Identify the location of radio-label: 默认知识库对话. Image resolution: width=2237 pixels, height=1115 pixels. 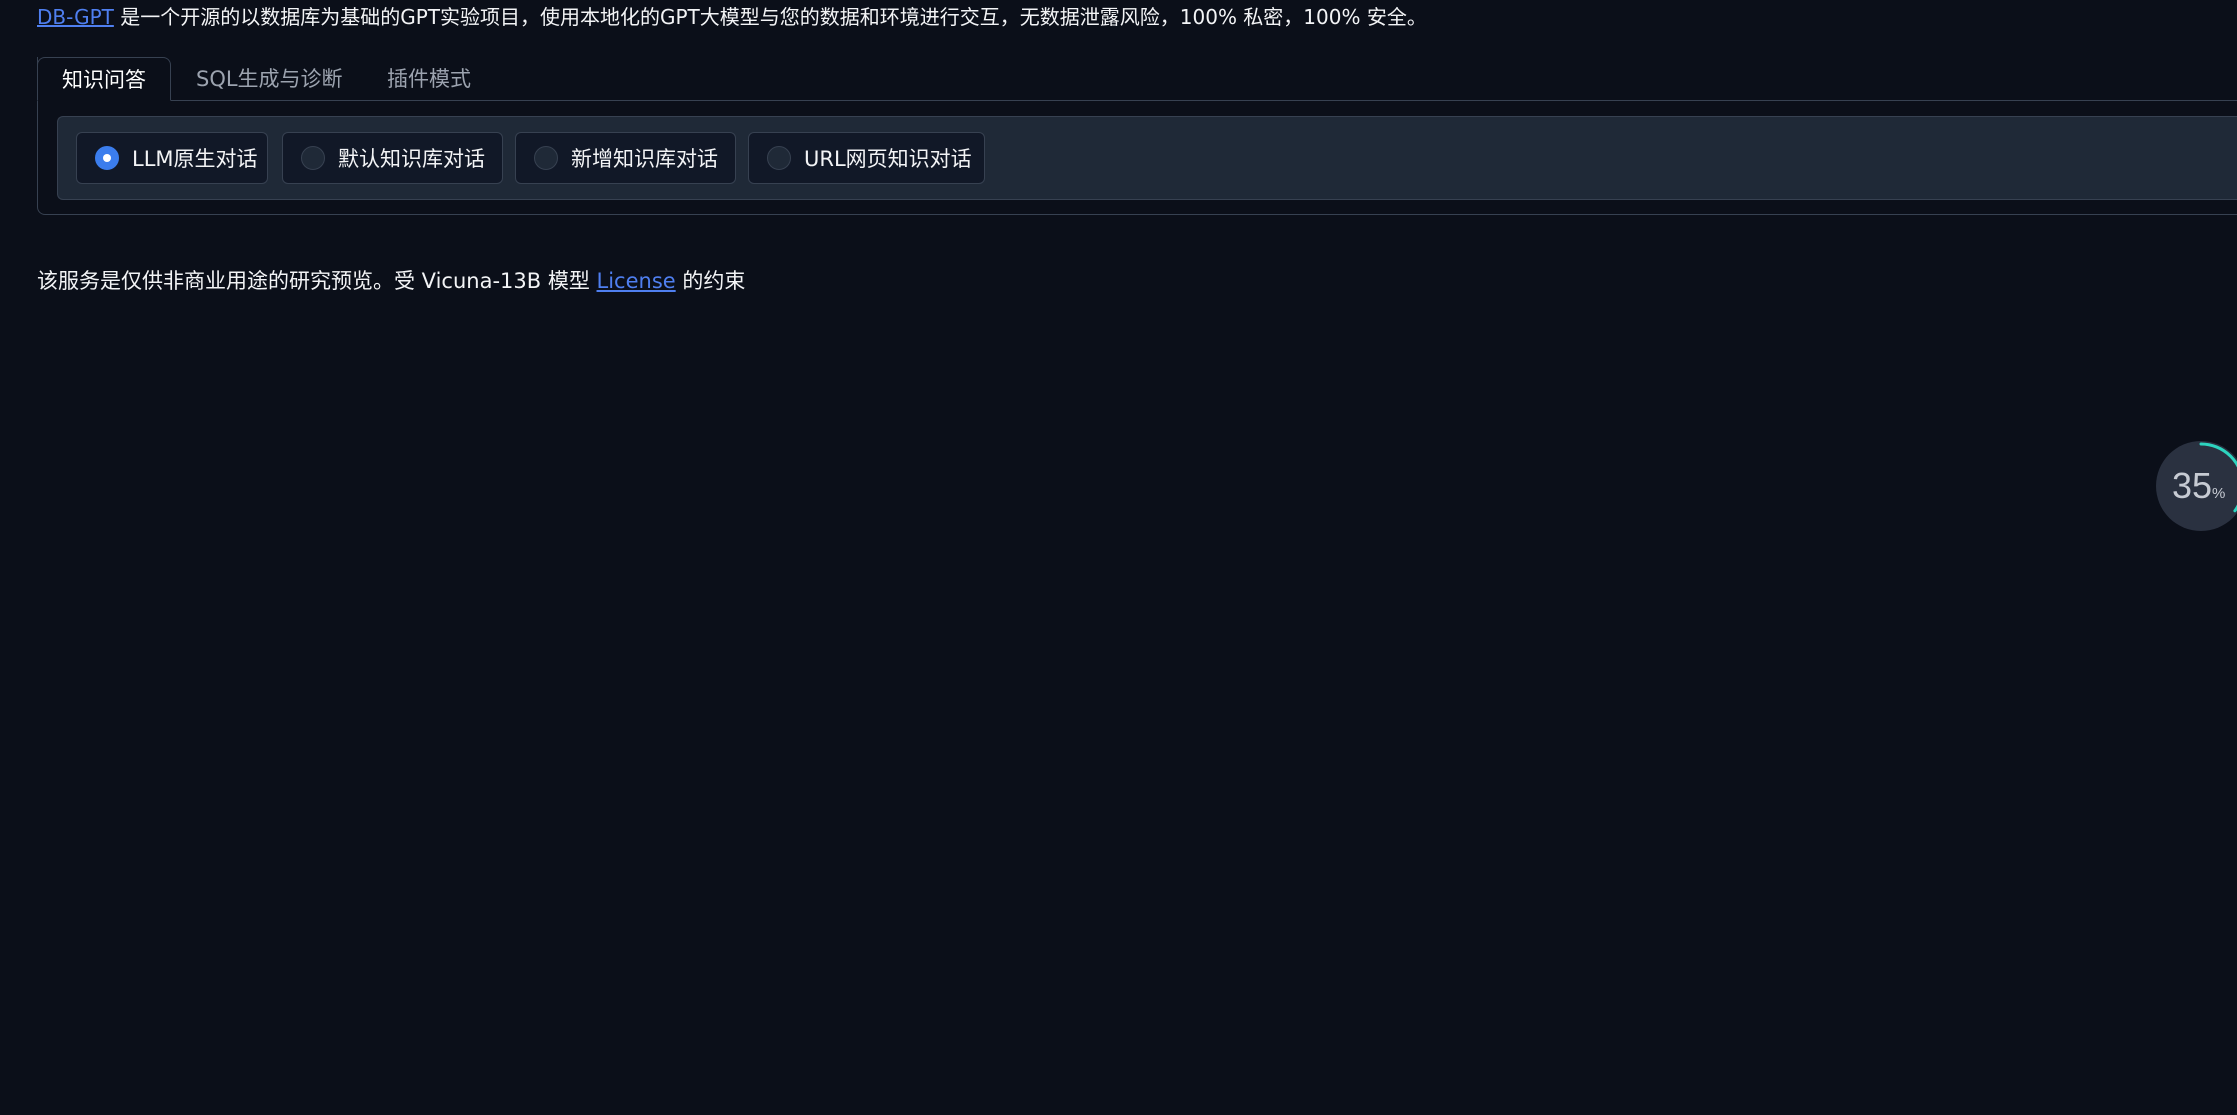
(411, 159).